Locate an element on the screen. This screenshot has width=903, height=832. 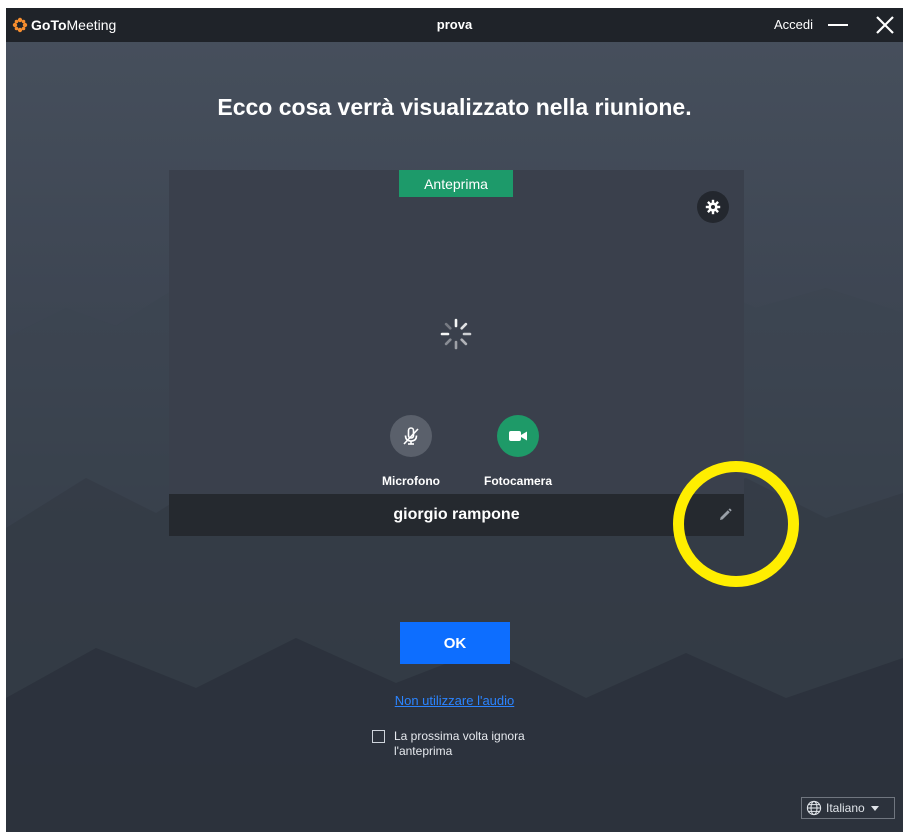
close-button is located at coordinates (885, 25).